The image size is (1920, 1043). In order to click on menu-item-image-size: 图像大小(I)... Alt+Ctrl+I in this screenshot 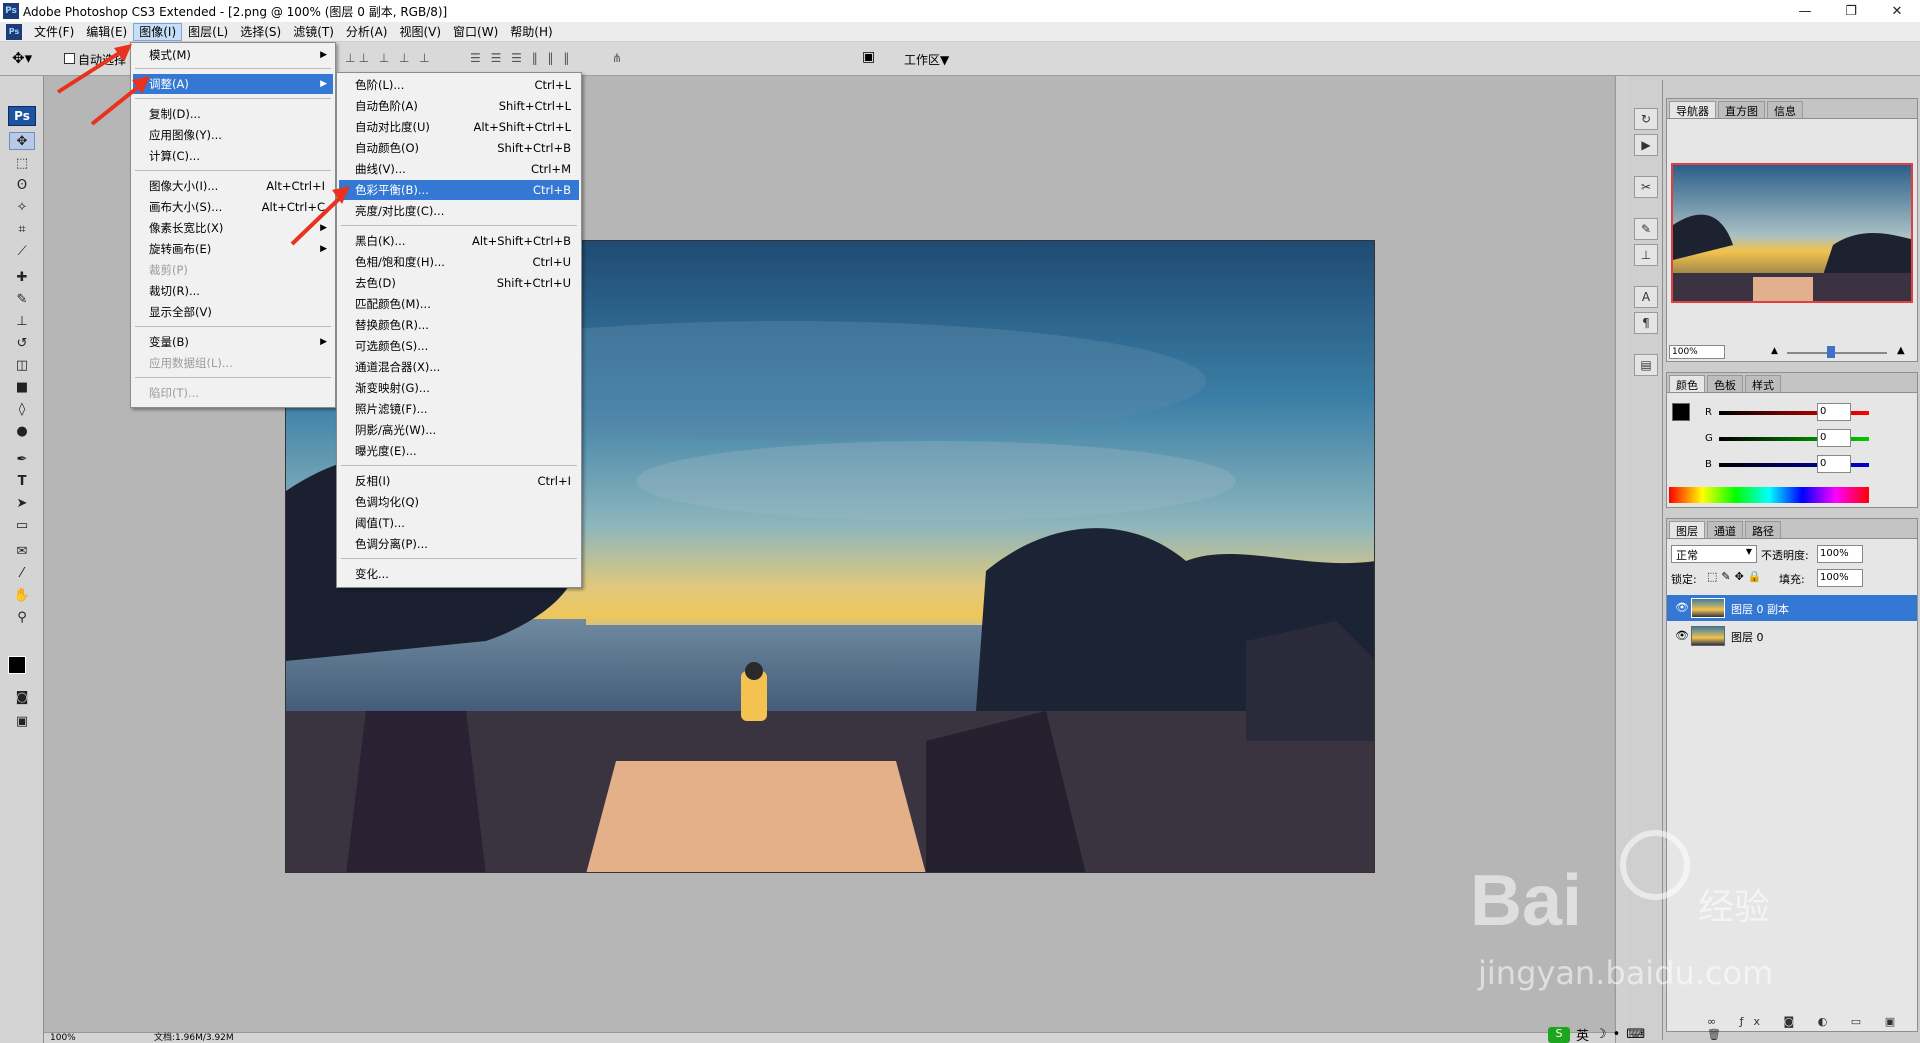, I will do `click(233, 186)`.